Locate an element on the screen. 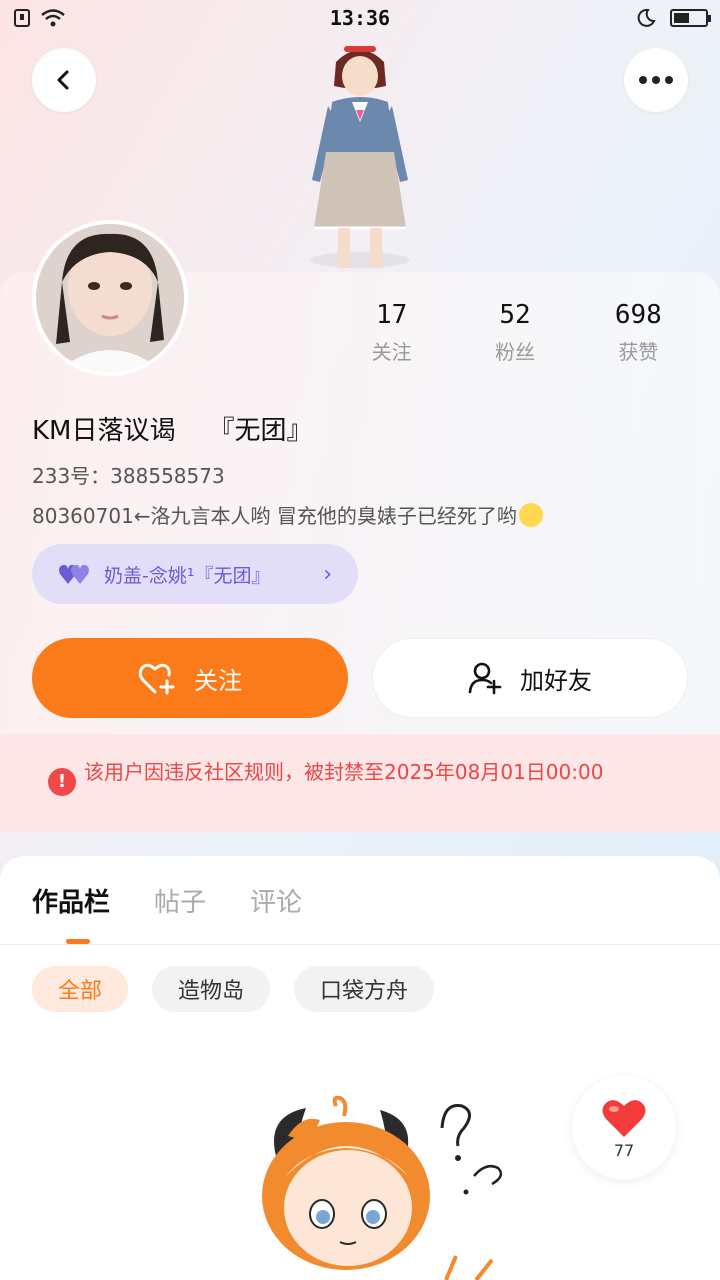 This screenshot has height=1280, width=720. status-time: 13:36 is located at coordinates (360, 18).